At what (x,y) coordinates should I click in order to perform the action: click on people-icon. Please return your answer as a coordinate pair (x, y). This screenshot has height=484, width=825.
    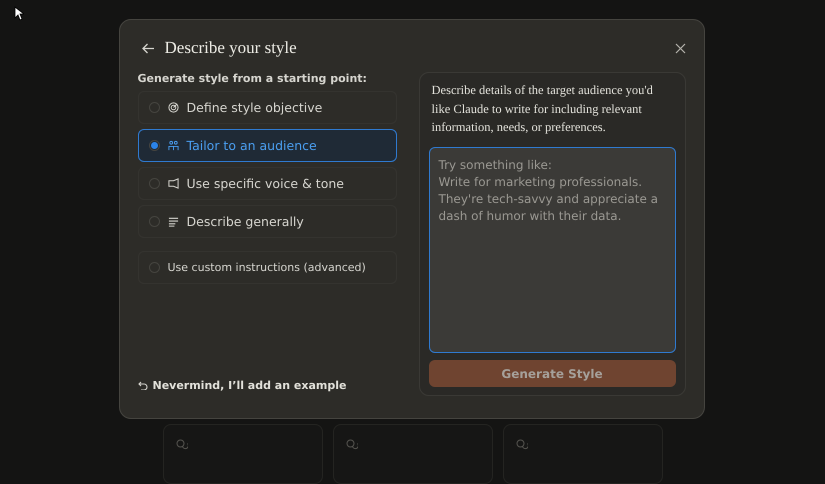
    Looking at the image, I should click on (173, 145).